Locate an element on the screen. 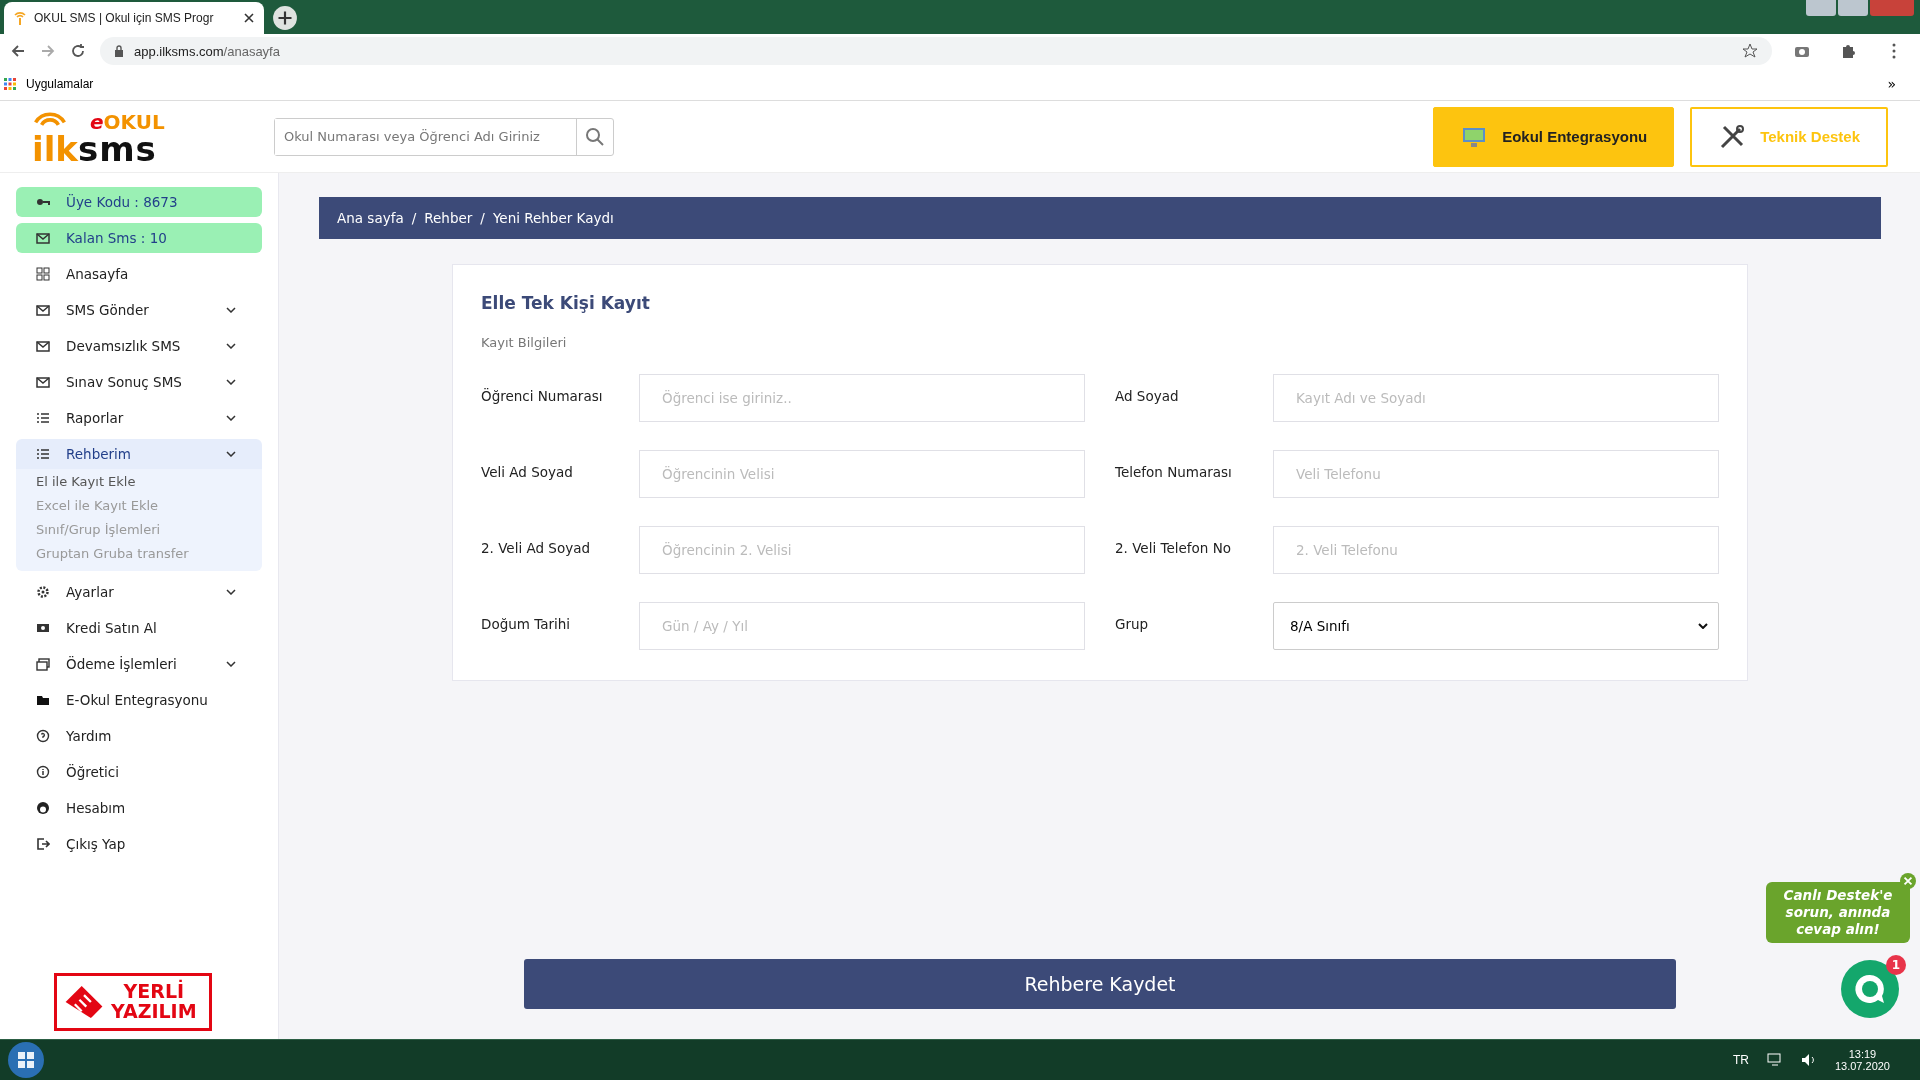  field-label: Grup is located at coordinates (1132, 623).